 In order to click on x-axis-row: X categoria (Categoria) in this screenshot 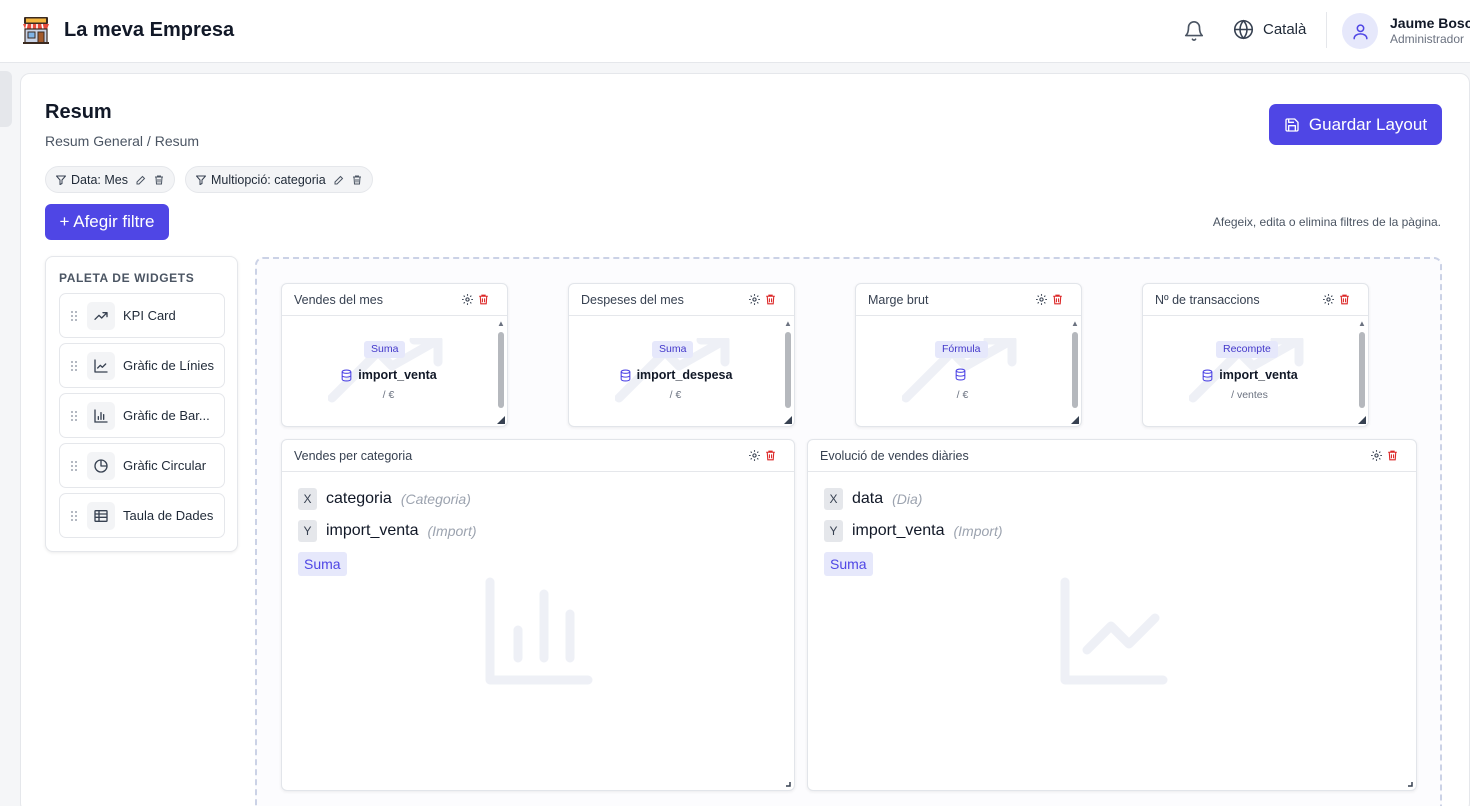, I will do `click(384, 499)`.